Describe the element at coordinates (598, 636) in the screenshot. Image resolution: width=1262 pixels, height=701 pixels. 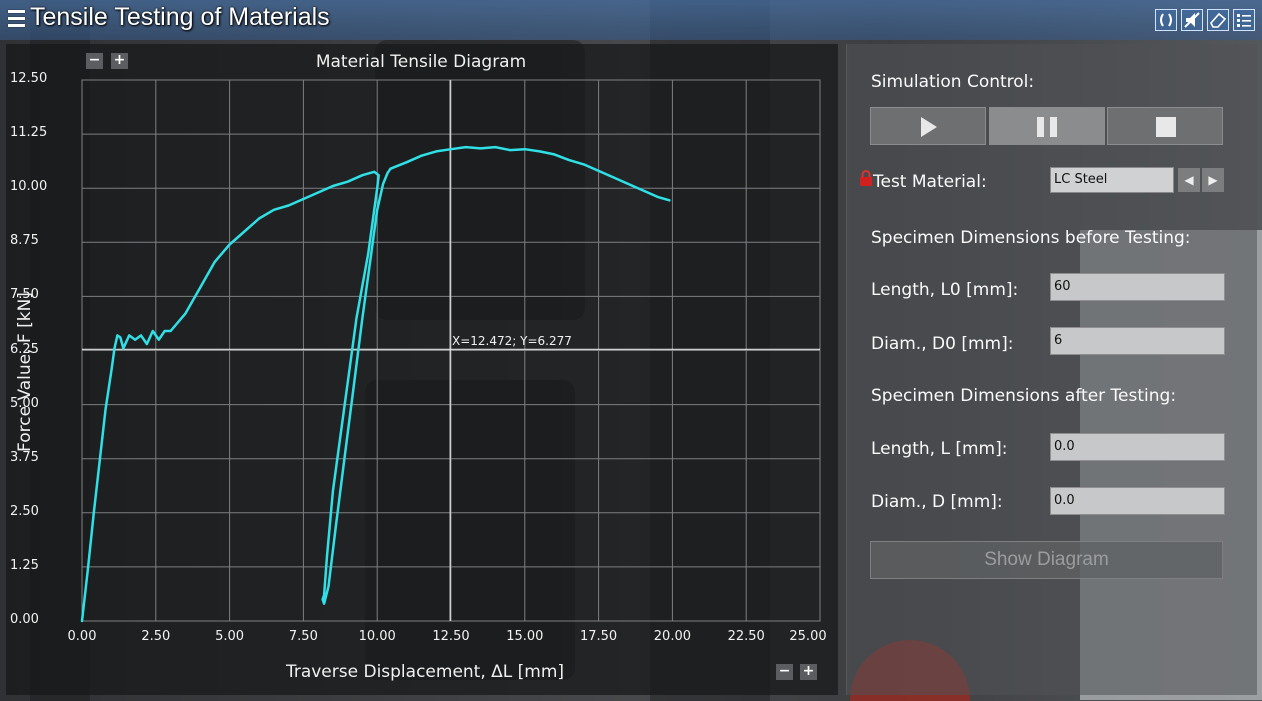
I see `x-tick-label: 17.50` at that location.